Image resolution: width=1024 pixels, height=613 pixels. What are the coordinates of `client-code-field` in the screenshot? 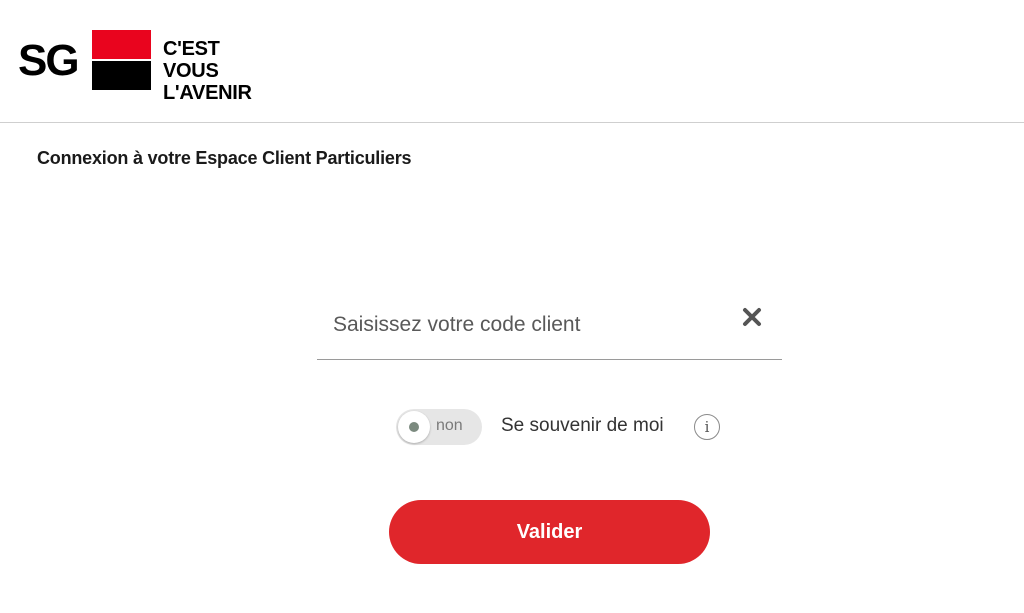 It's located at (549, 328).